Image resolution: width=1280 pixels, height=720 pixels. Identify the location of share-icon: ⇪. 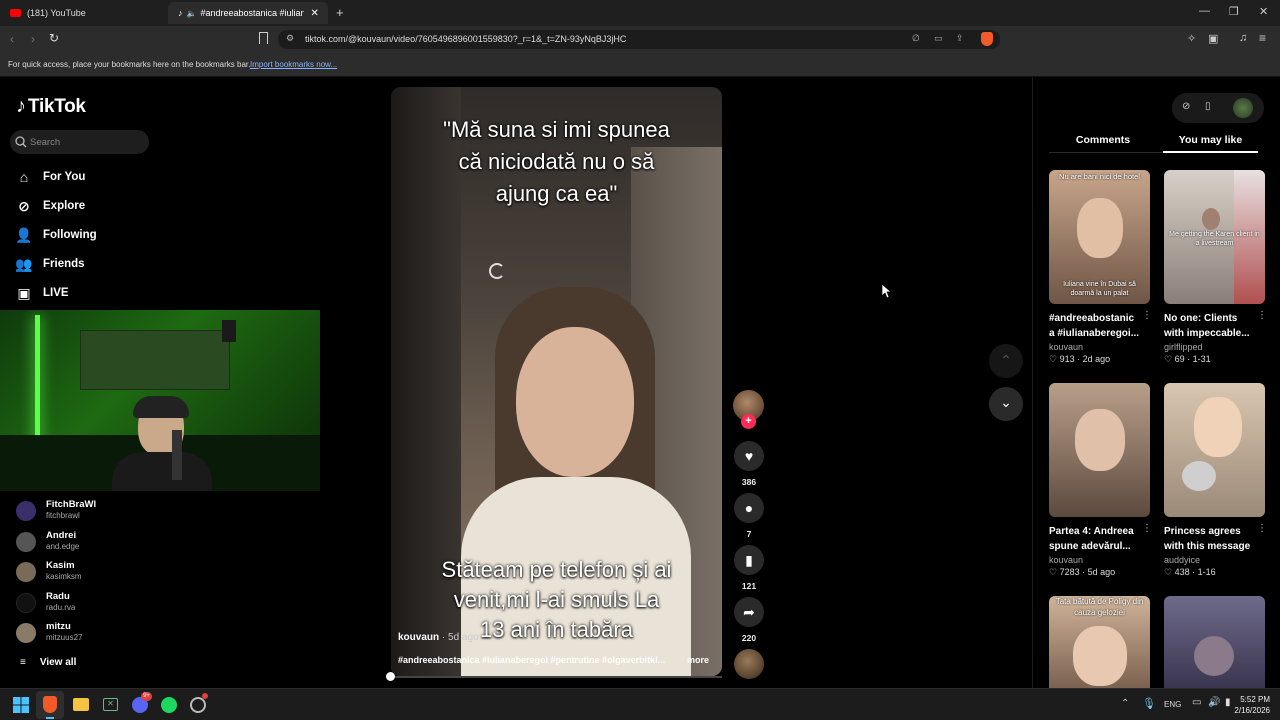
(960, 38).